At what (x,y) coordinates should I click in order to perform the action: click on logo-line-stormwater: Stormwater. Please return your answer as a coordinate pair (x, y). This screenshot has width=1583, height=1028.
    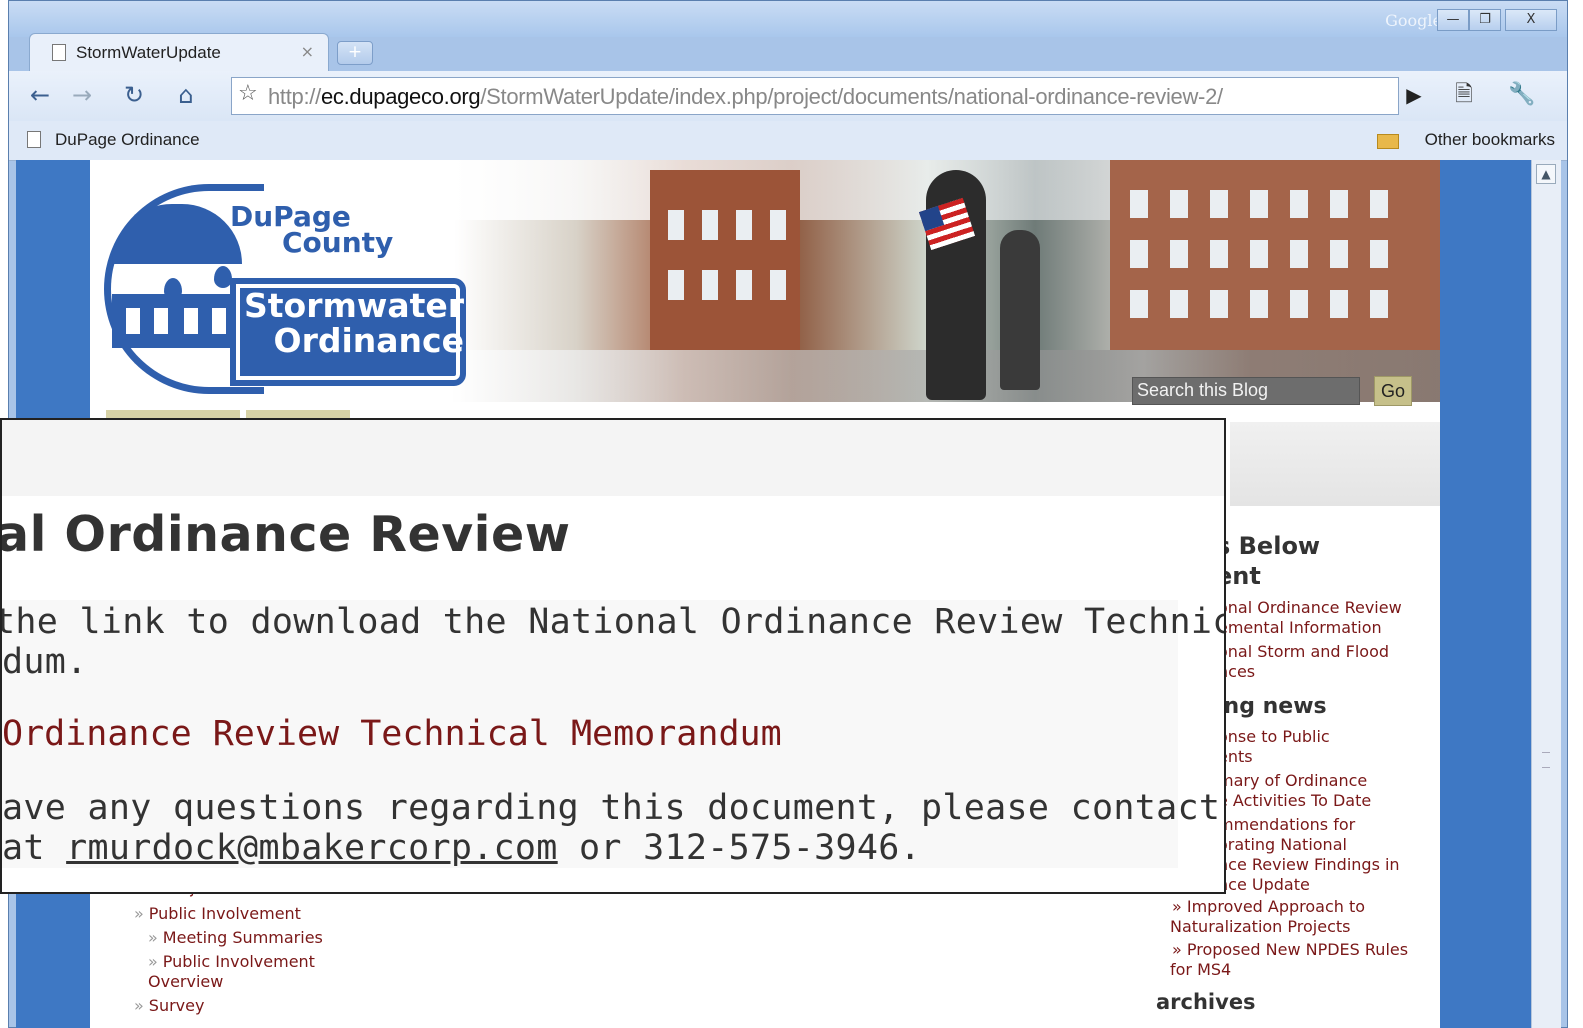
    Looking at the image, I should click on (354, 305).